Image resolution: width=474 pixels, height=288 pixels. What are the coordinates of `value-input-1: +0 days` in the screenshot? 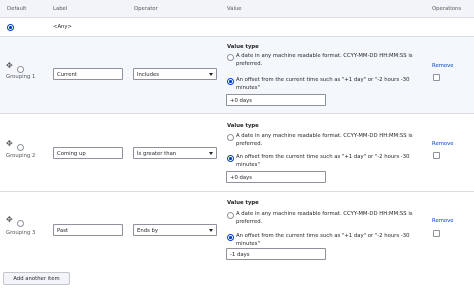 It's located at (276, 100).